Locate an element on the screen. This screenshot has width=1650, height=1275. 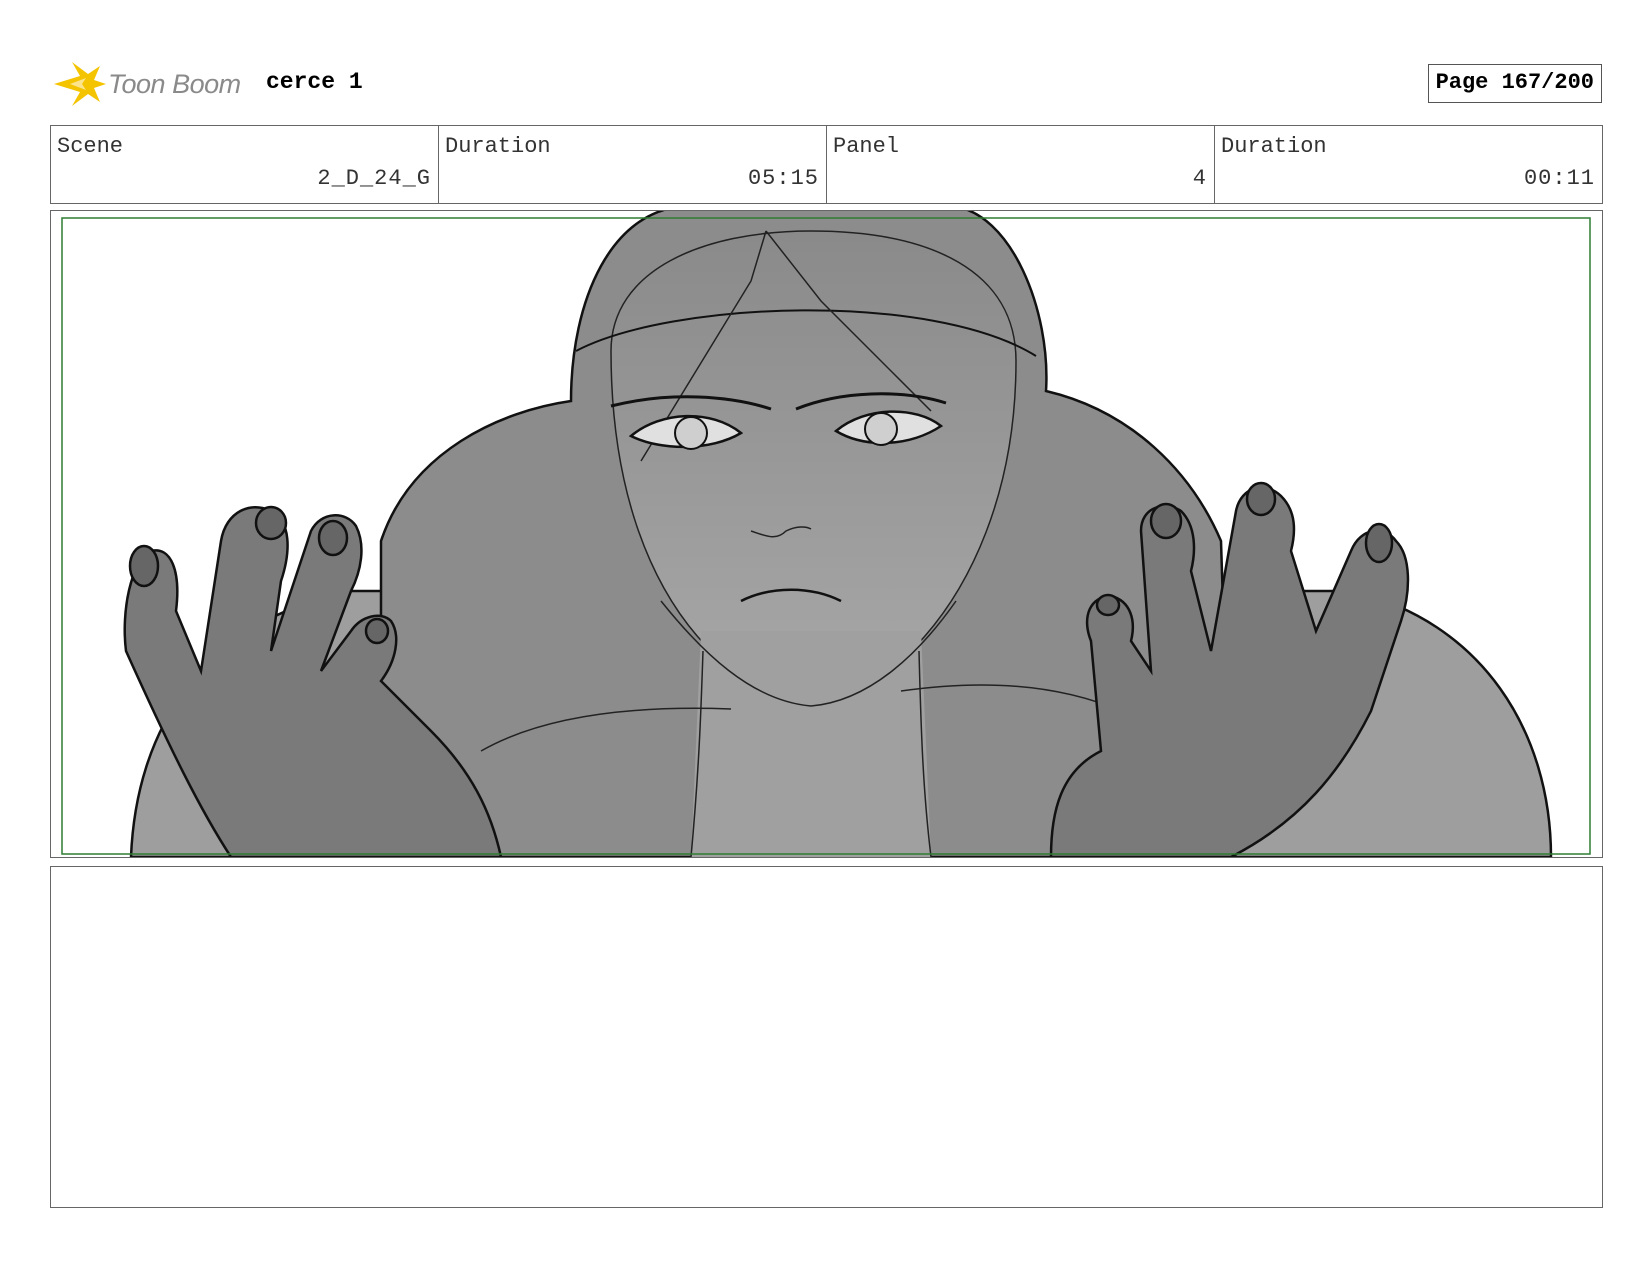
scene-cell: Scene 2_D_24_G is located at coordinates (245, 164).